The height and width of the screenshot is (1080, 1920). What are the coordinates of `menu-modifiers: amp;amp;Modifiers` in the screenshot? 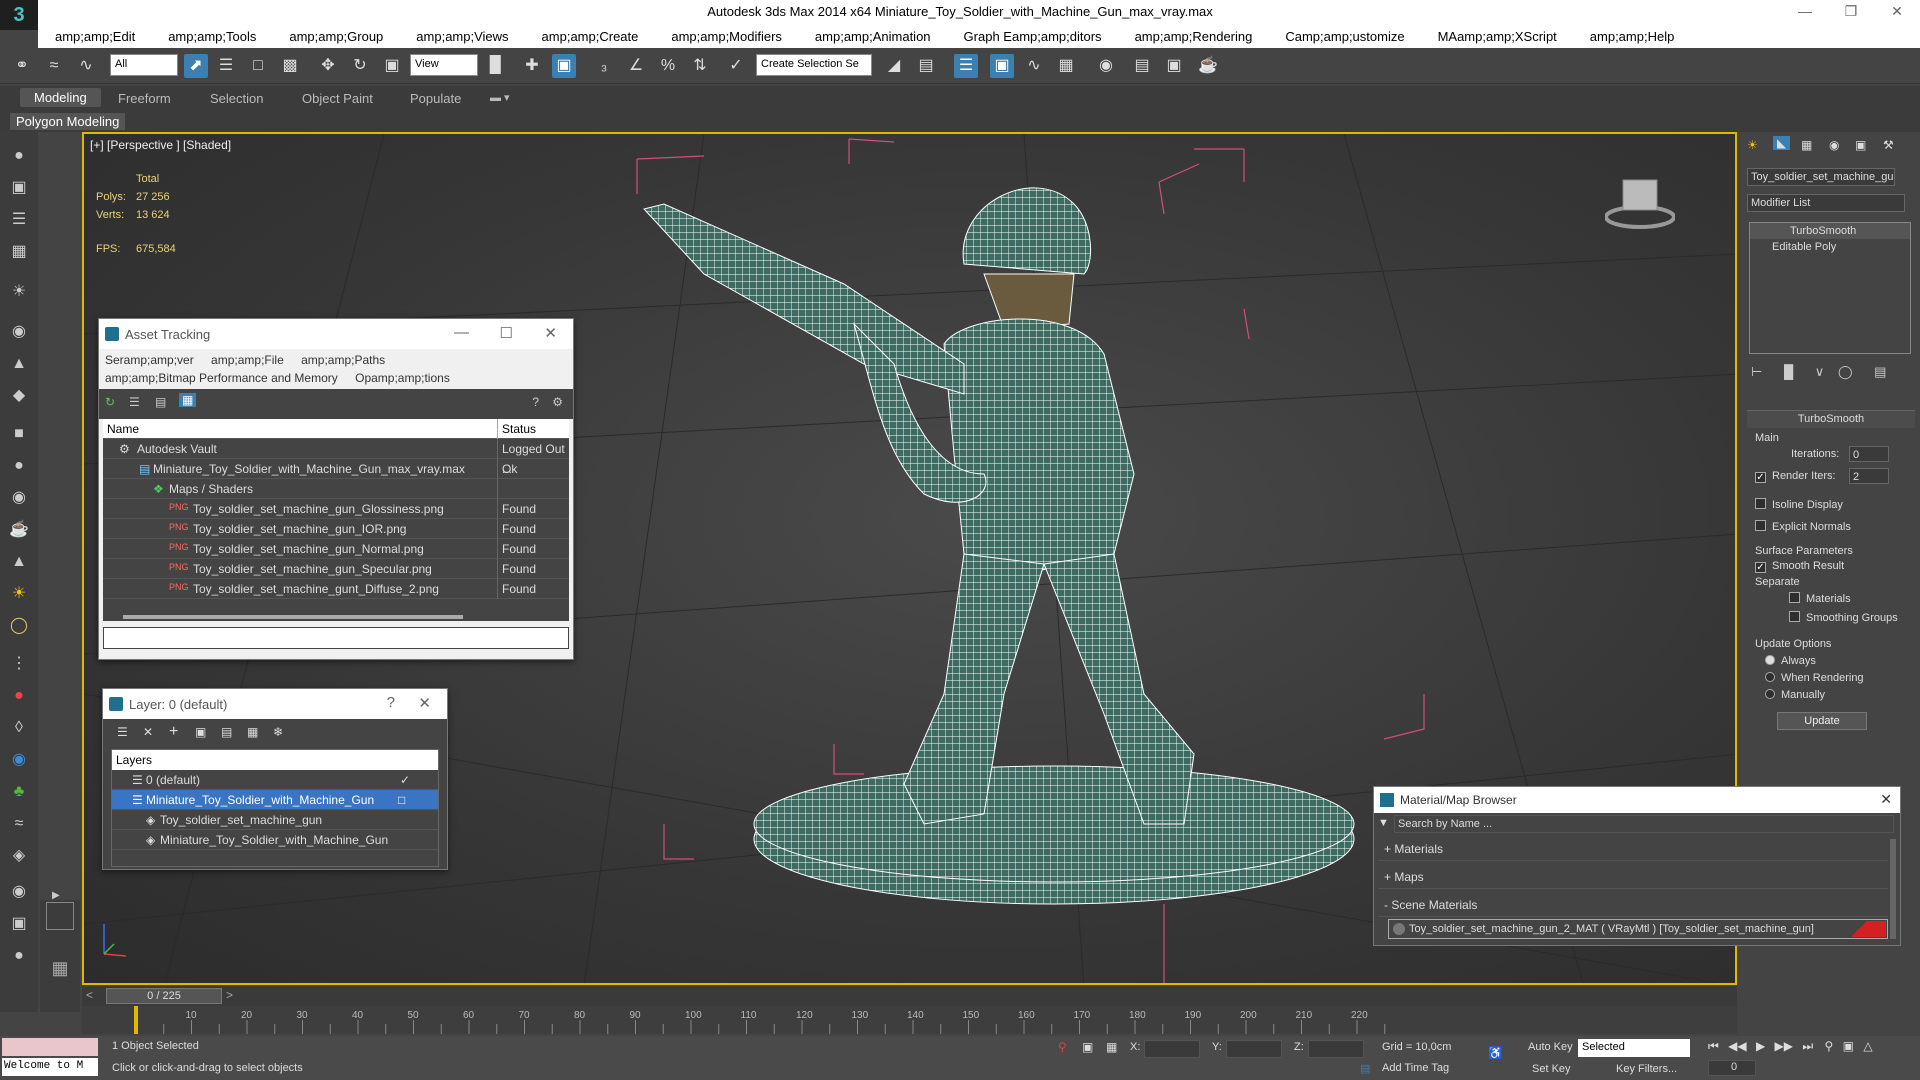 It's located at (726, 36).